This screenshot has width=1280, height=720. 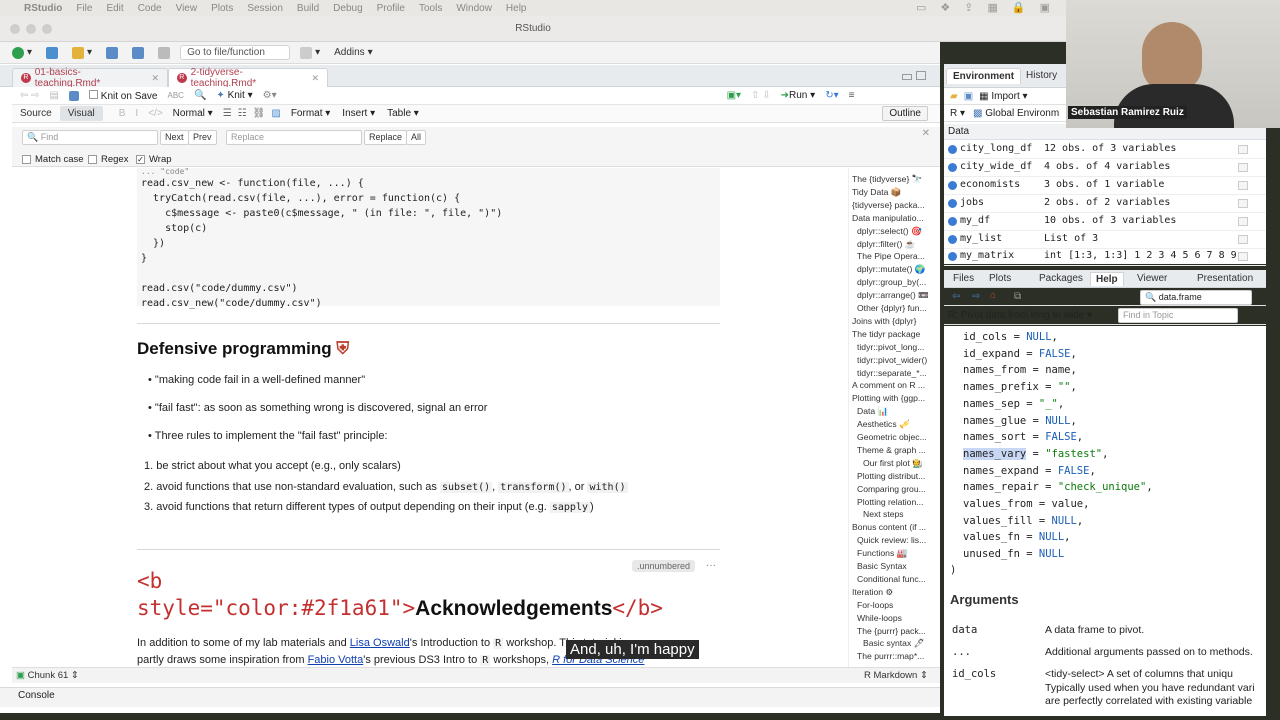 I want to click on source-on-save-icon: ▤, so click(x=54, y=95).